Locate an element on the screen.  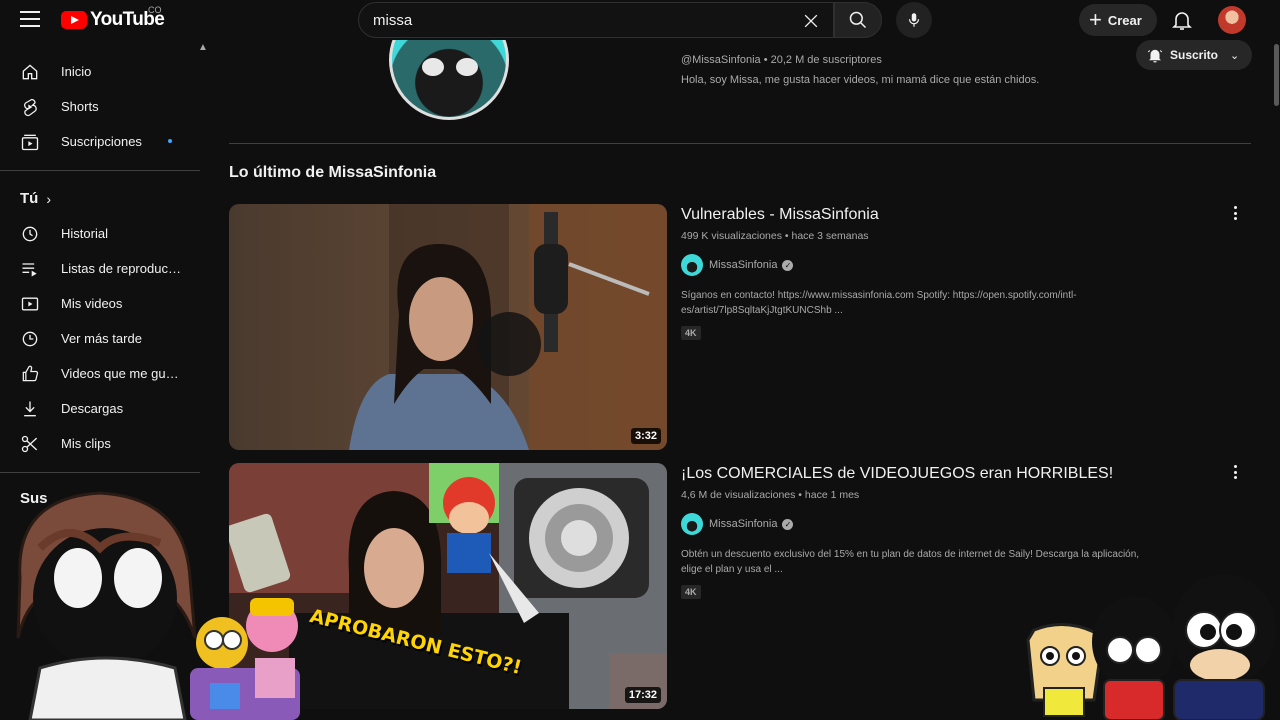
voice-search-button is located at coordinates (914, 20).